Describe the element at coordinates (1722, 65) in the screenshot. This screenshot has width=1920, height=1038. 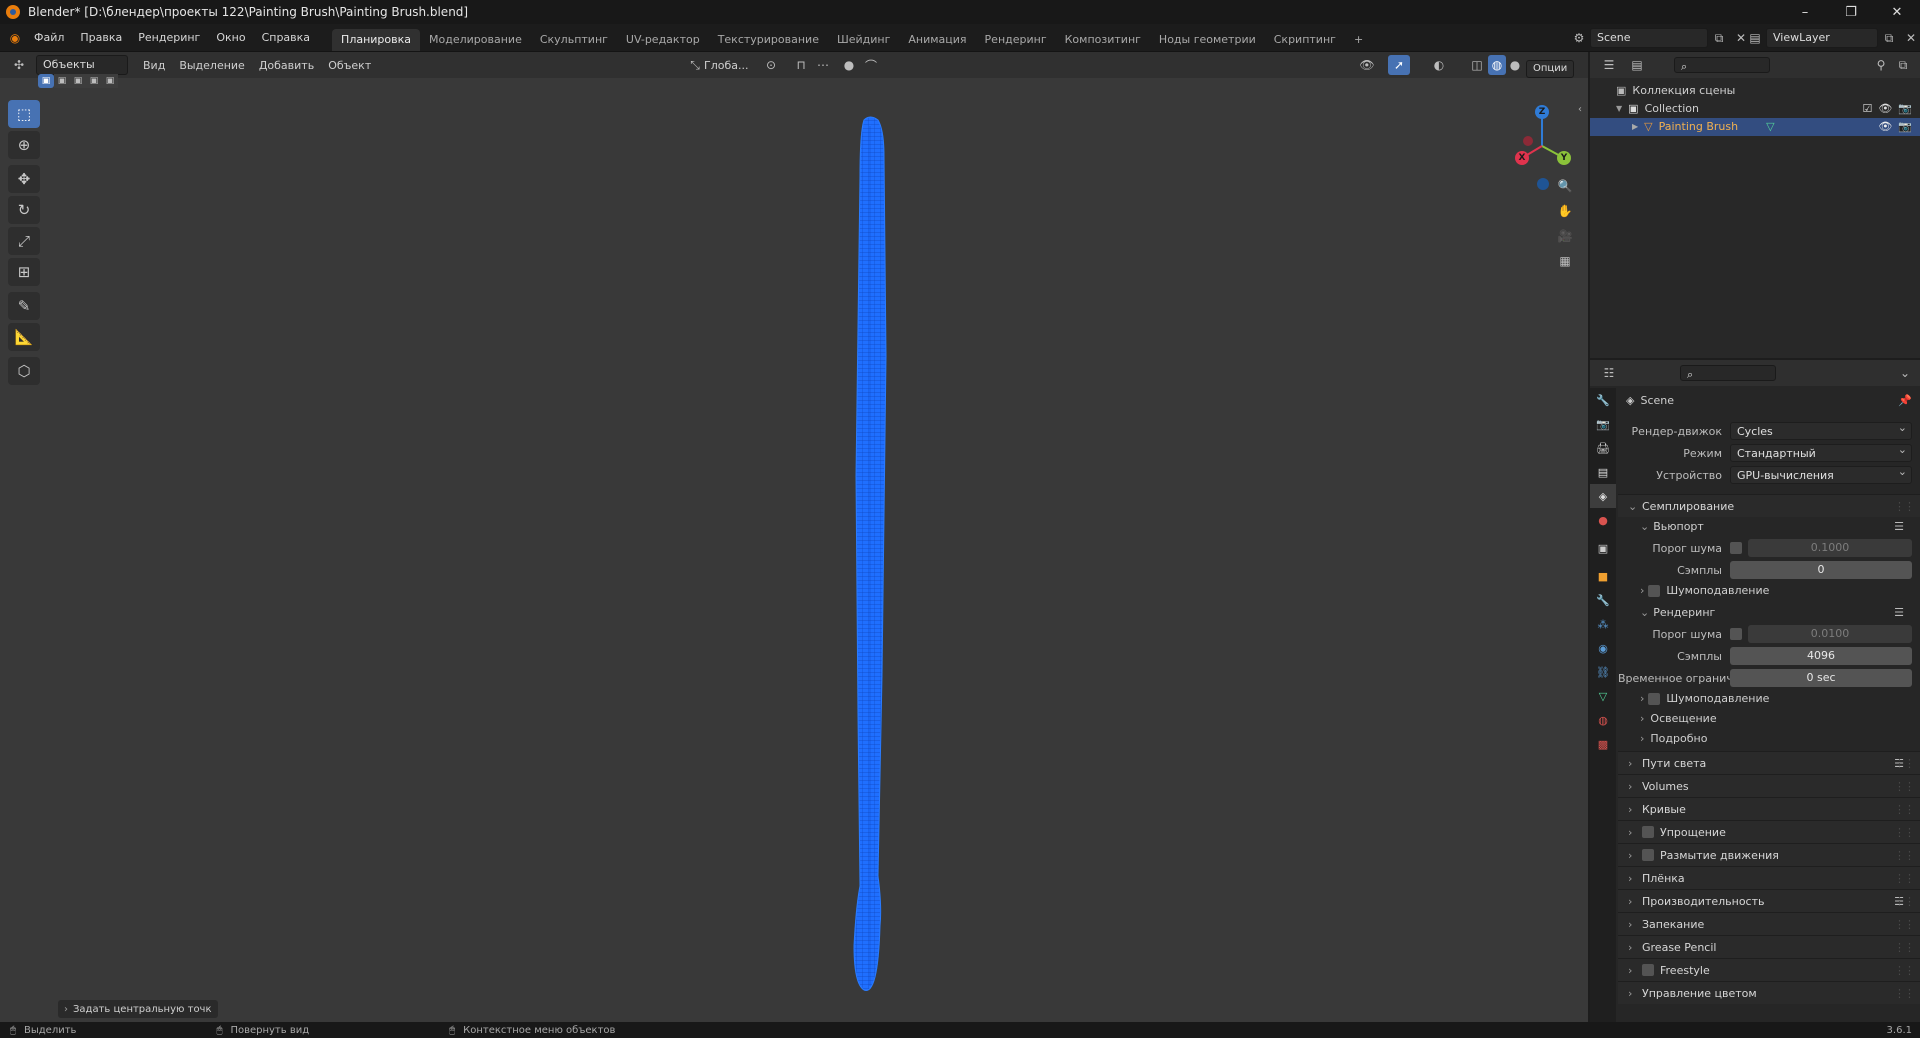
I see `outliner-search-icon: ⌕` at that location.